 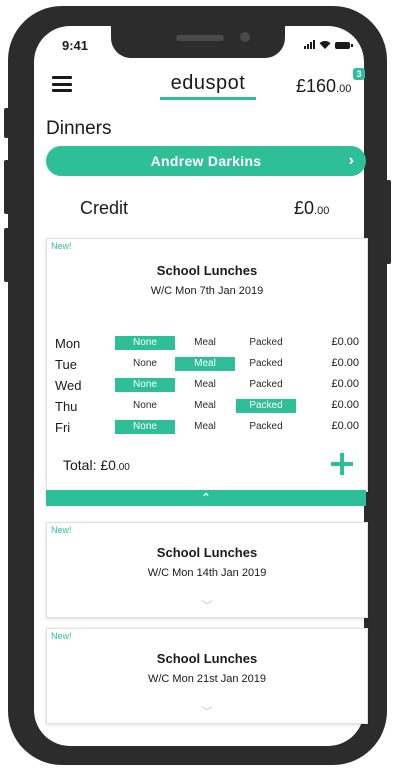 What do you see at coordinates (208, 98) in the screenshot?
I see `logo-underline` at bounding box center [208, 98].